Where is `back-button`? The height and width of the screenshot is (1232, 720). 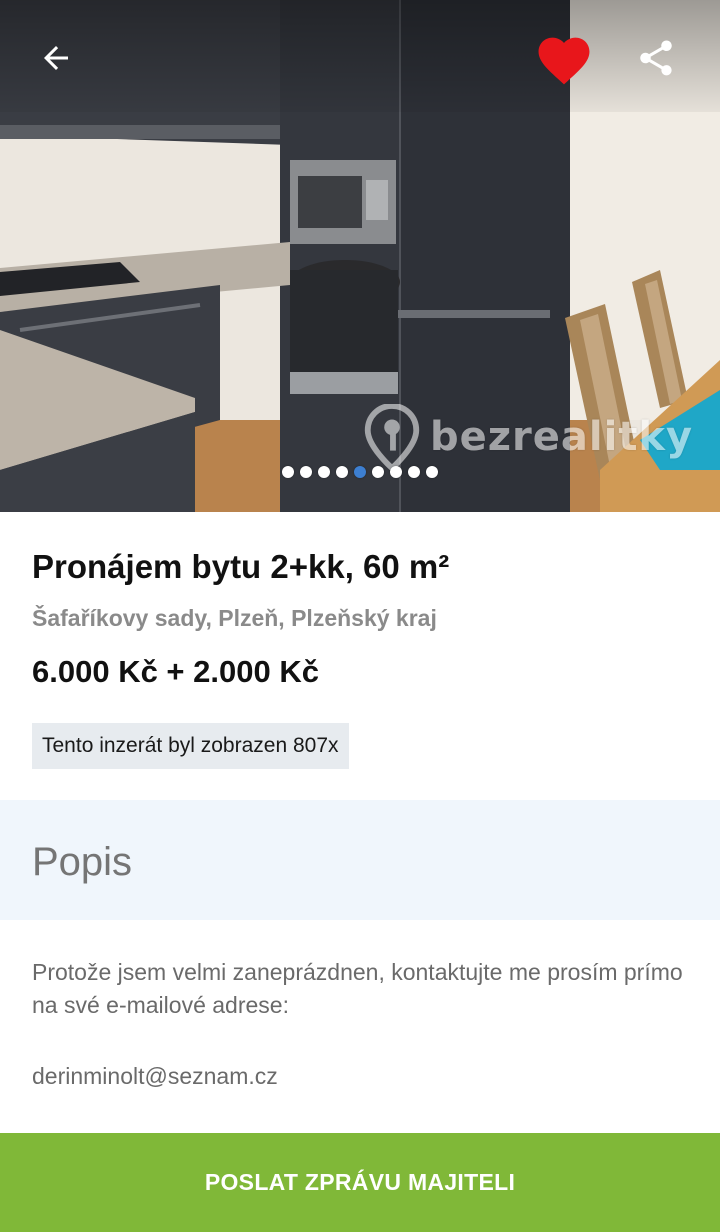 back-button is located at coordinates (56, 58).